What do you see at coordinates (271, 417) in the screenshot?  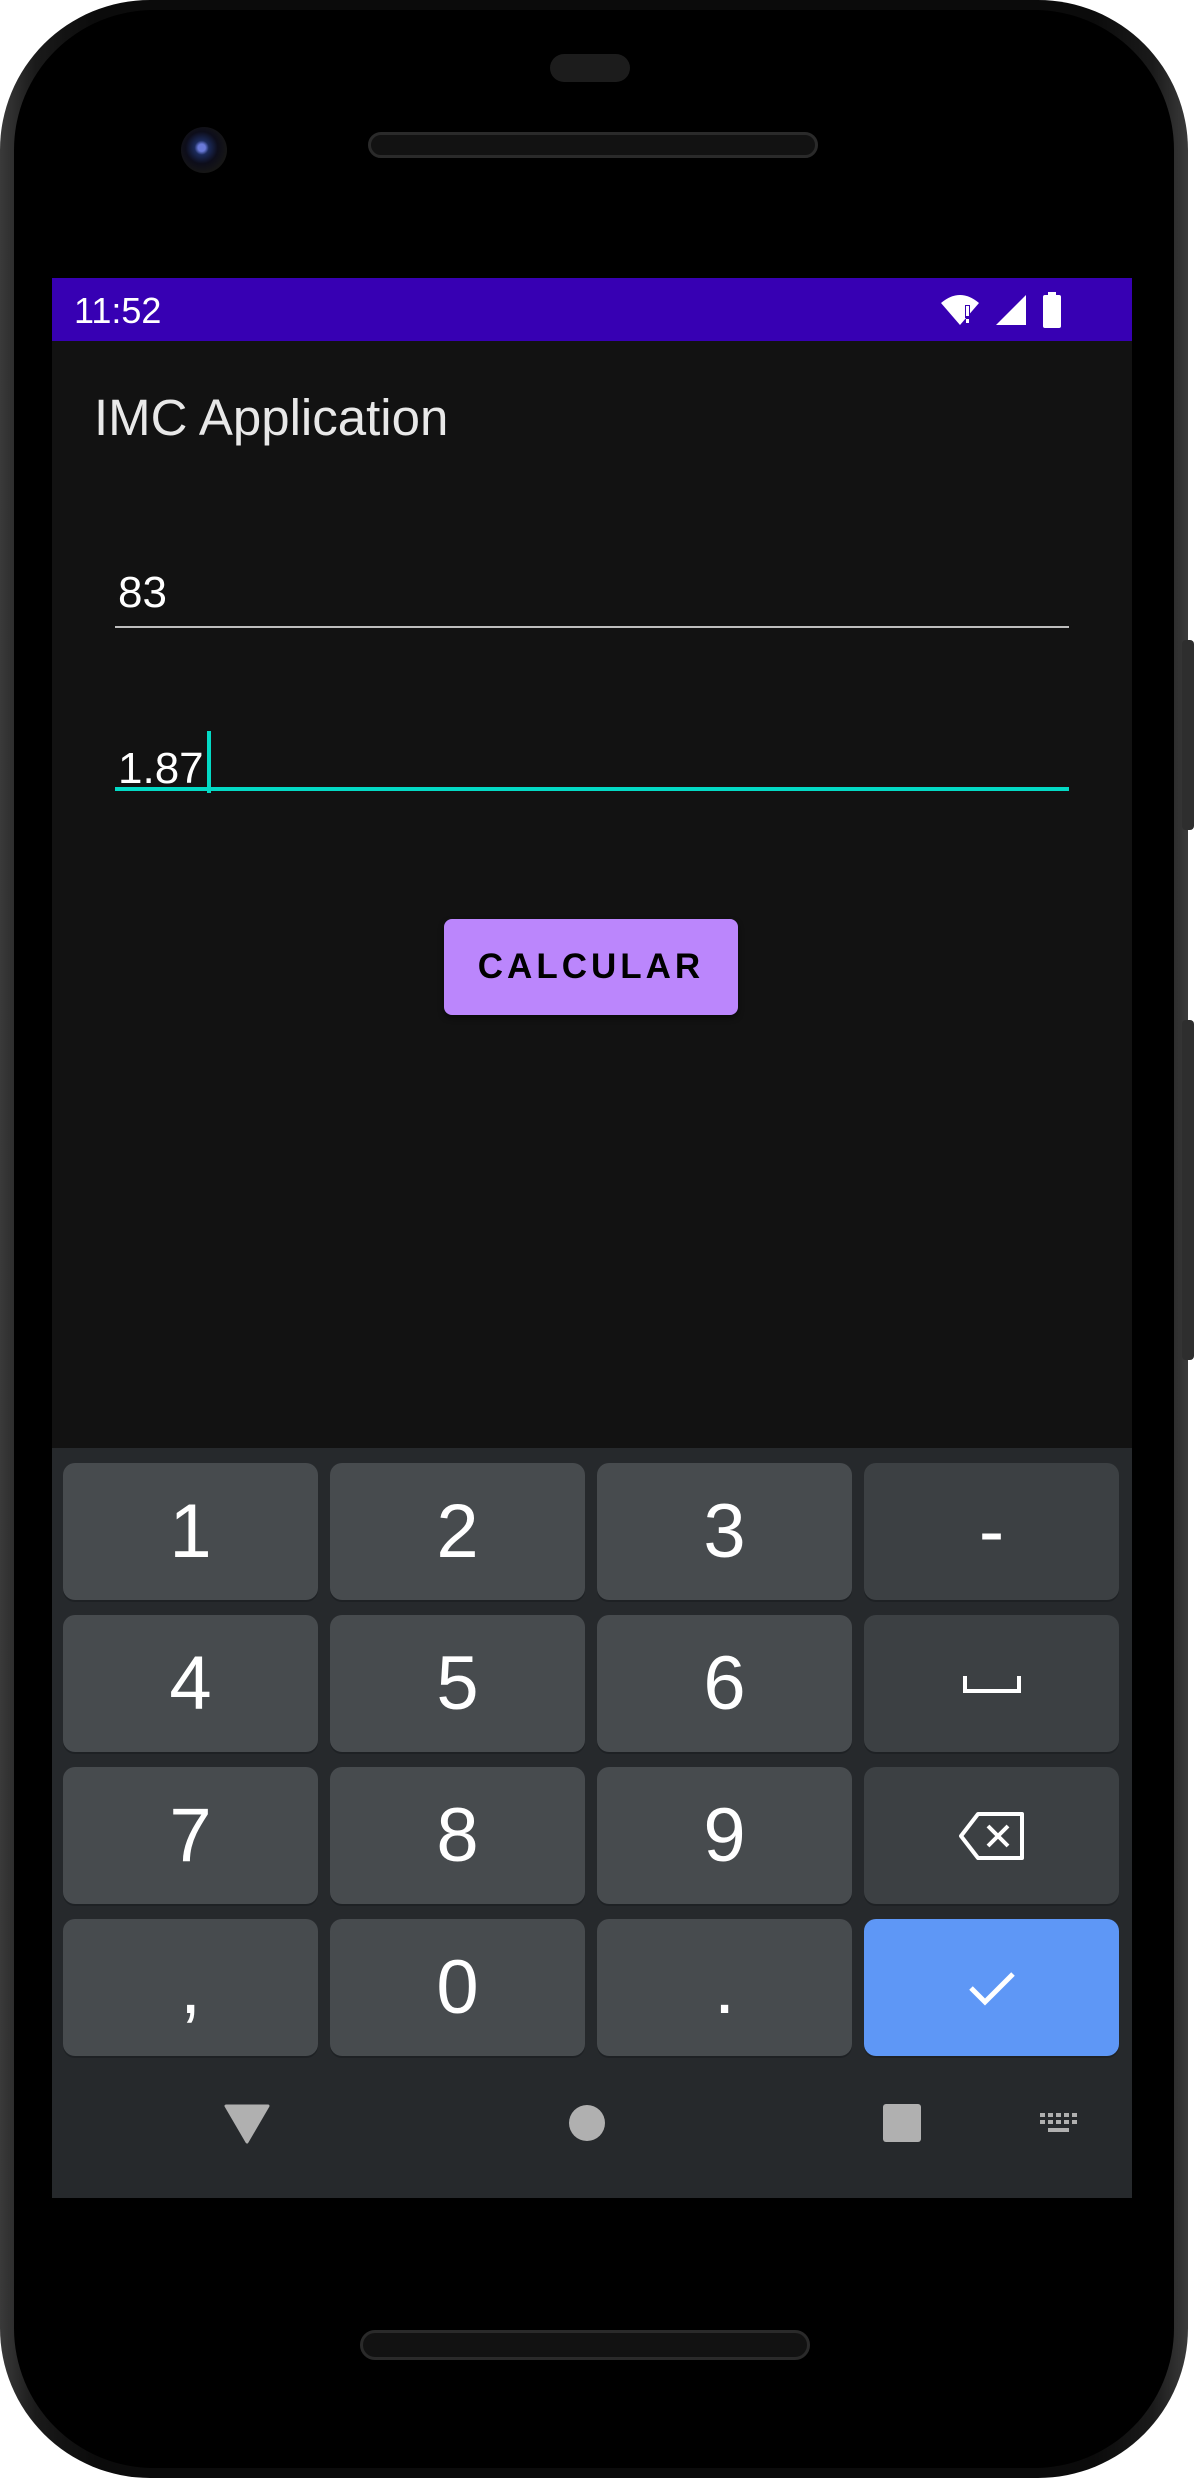 I see `app-title: IMC Application` at bounding box center [271, 417].